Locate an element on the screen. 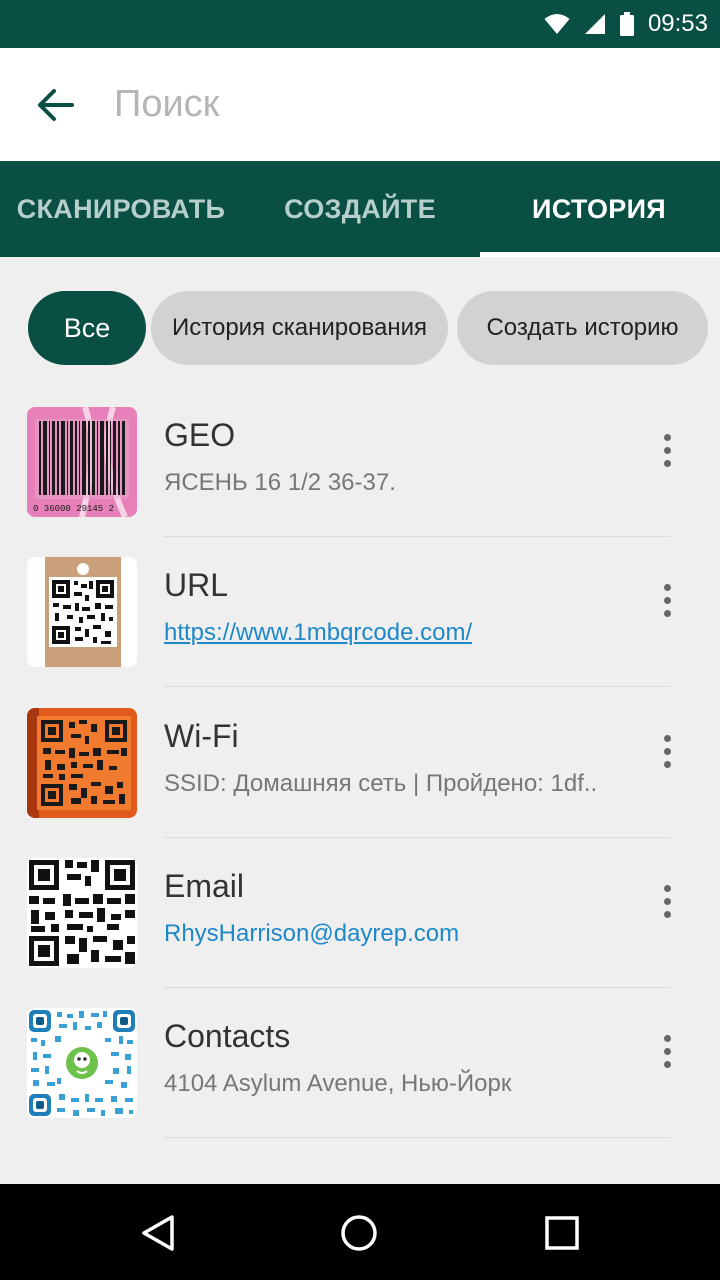 This screenshot has height=1280, width=720. search-input is located at coordinates (394, 104).